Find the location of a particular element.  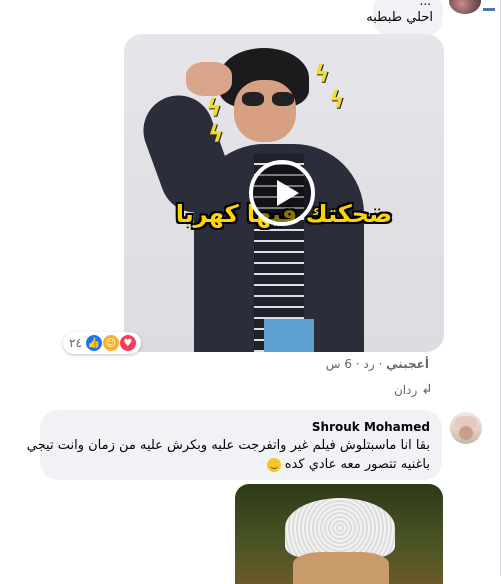

video-figure-hand is located at coordinates (209, 79).